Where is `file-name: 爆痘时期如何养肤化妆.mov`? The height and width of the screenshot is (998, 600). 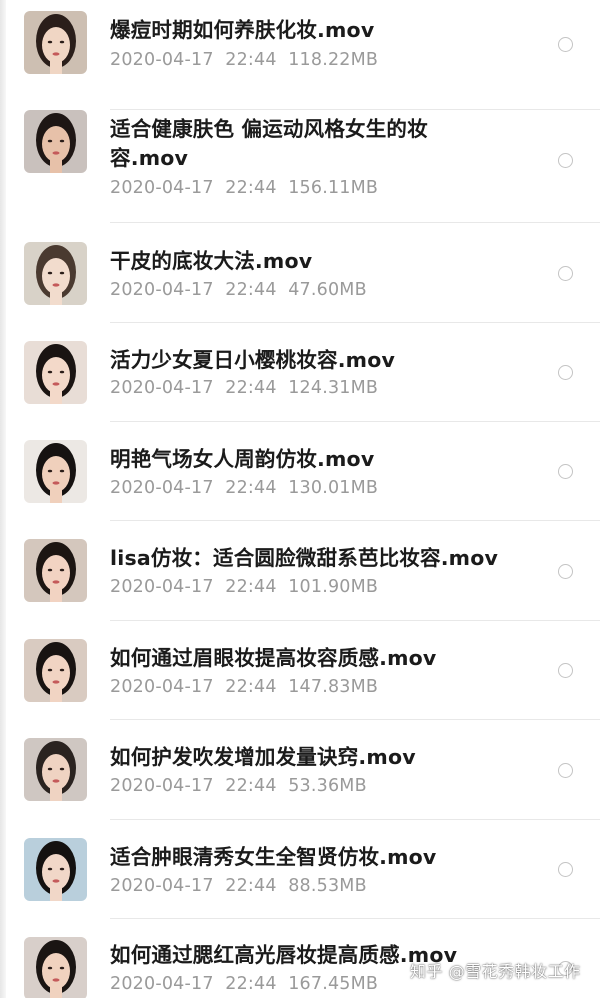
file-name: 爆痘时期如何养肤化妆.mov is located at coordinates (242, 30).